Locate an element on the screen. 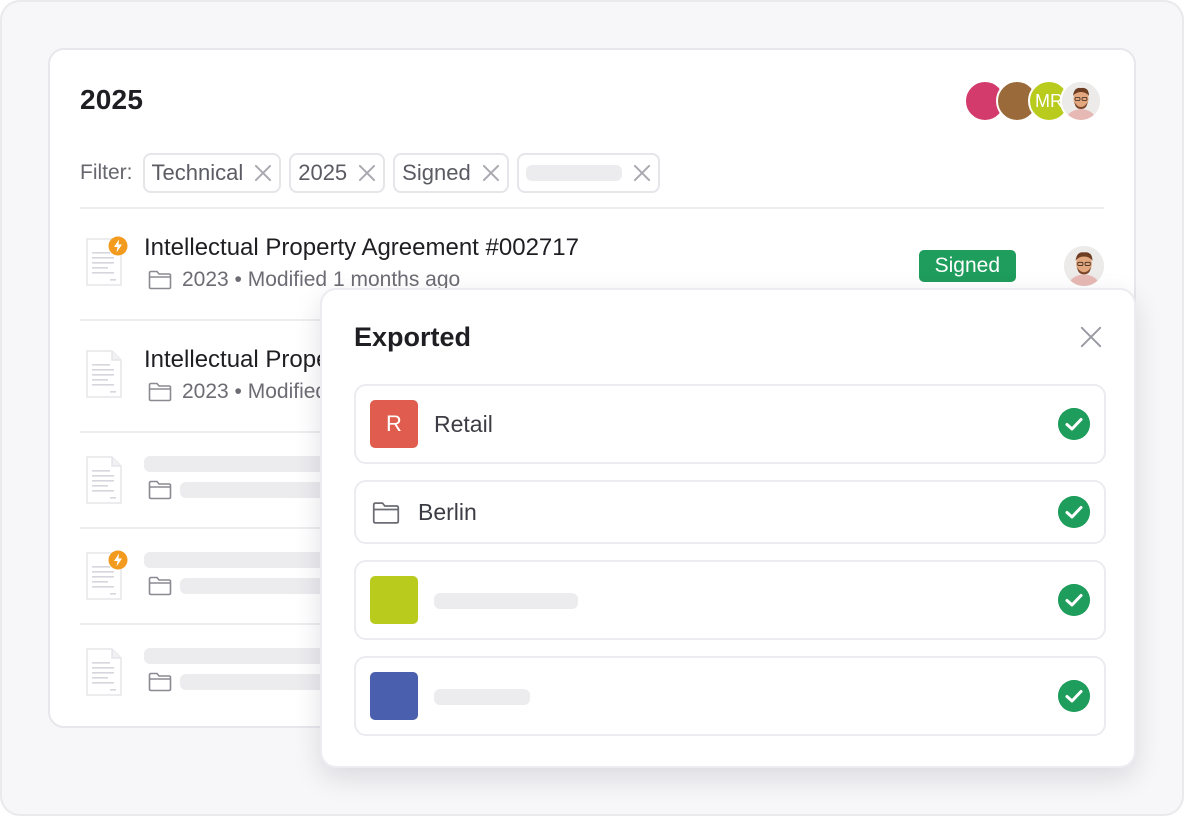 The width and height of the screenshot is (1184, 816). panel-title: Exported is located at coordinates (413, 337).